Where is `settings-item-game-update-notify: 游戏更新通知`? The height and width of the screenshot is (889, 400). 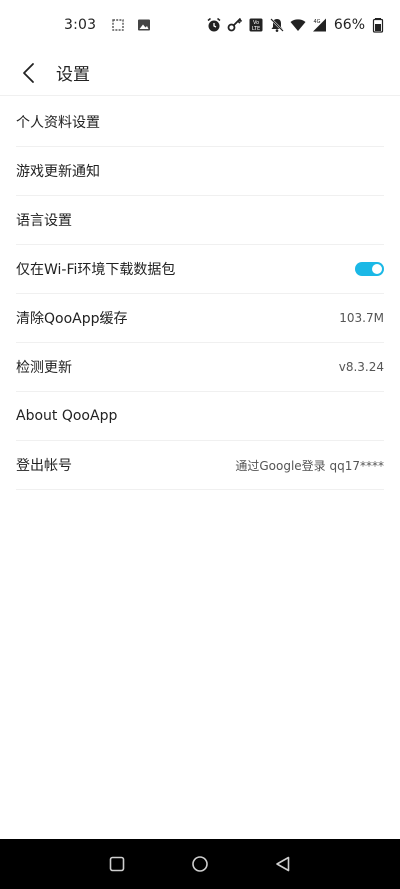 settings-item-game-update-notify: 游戏更新通知 is located at coordinates (200, 171).